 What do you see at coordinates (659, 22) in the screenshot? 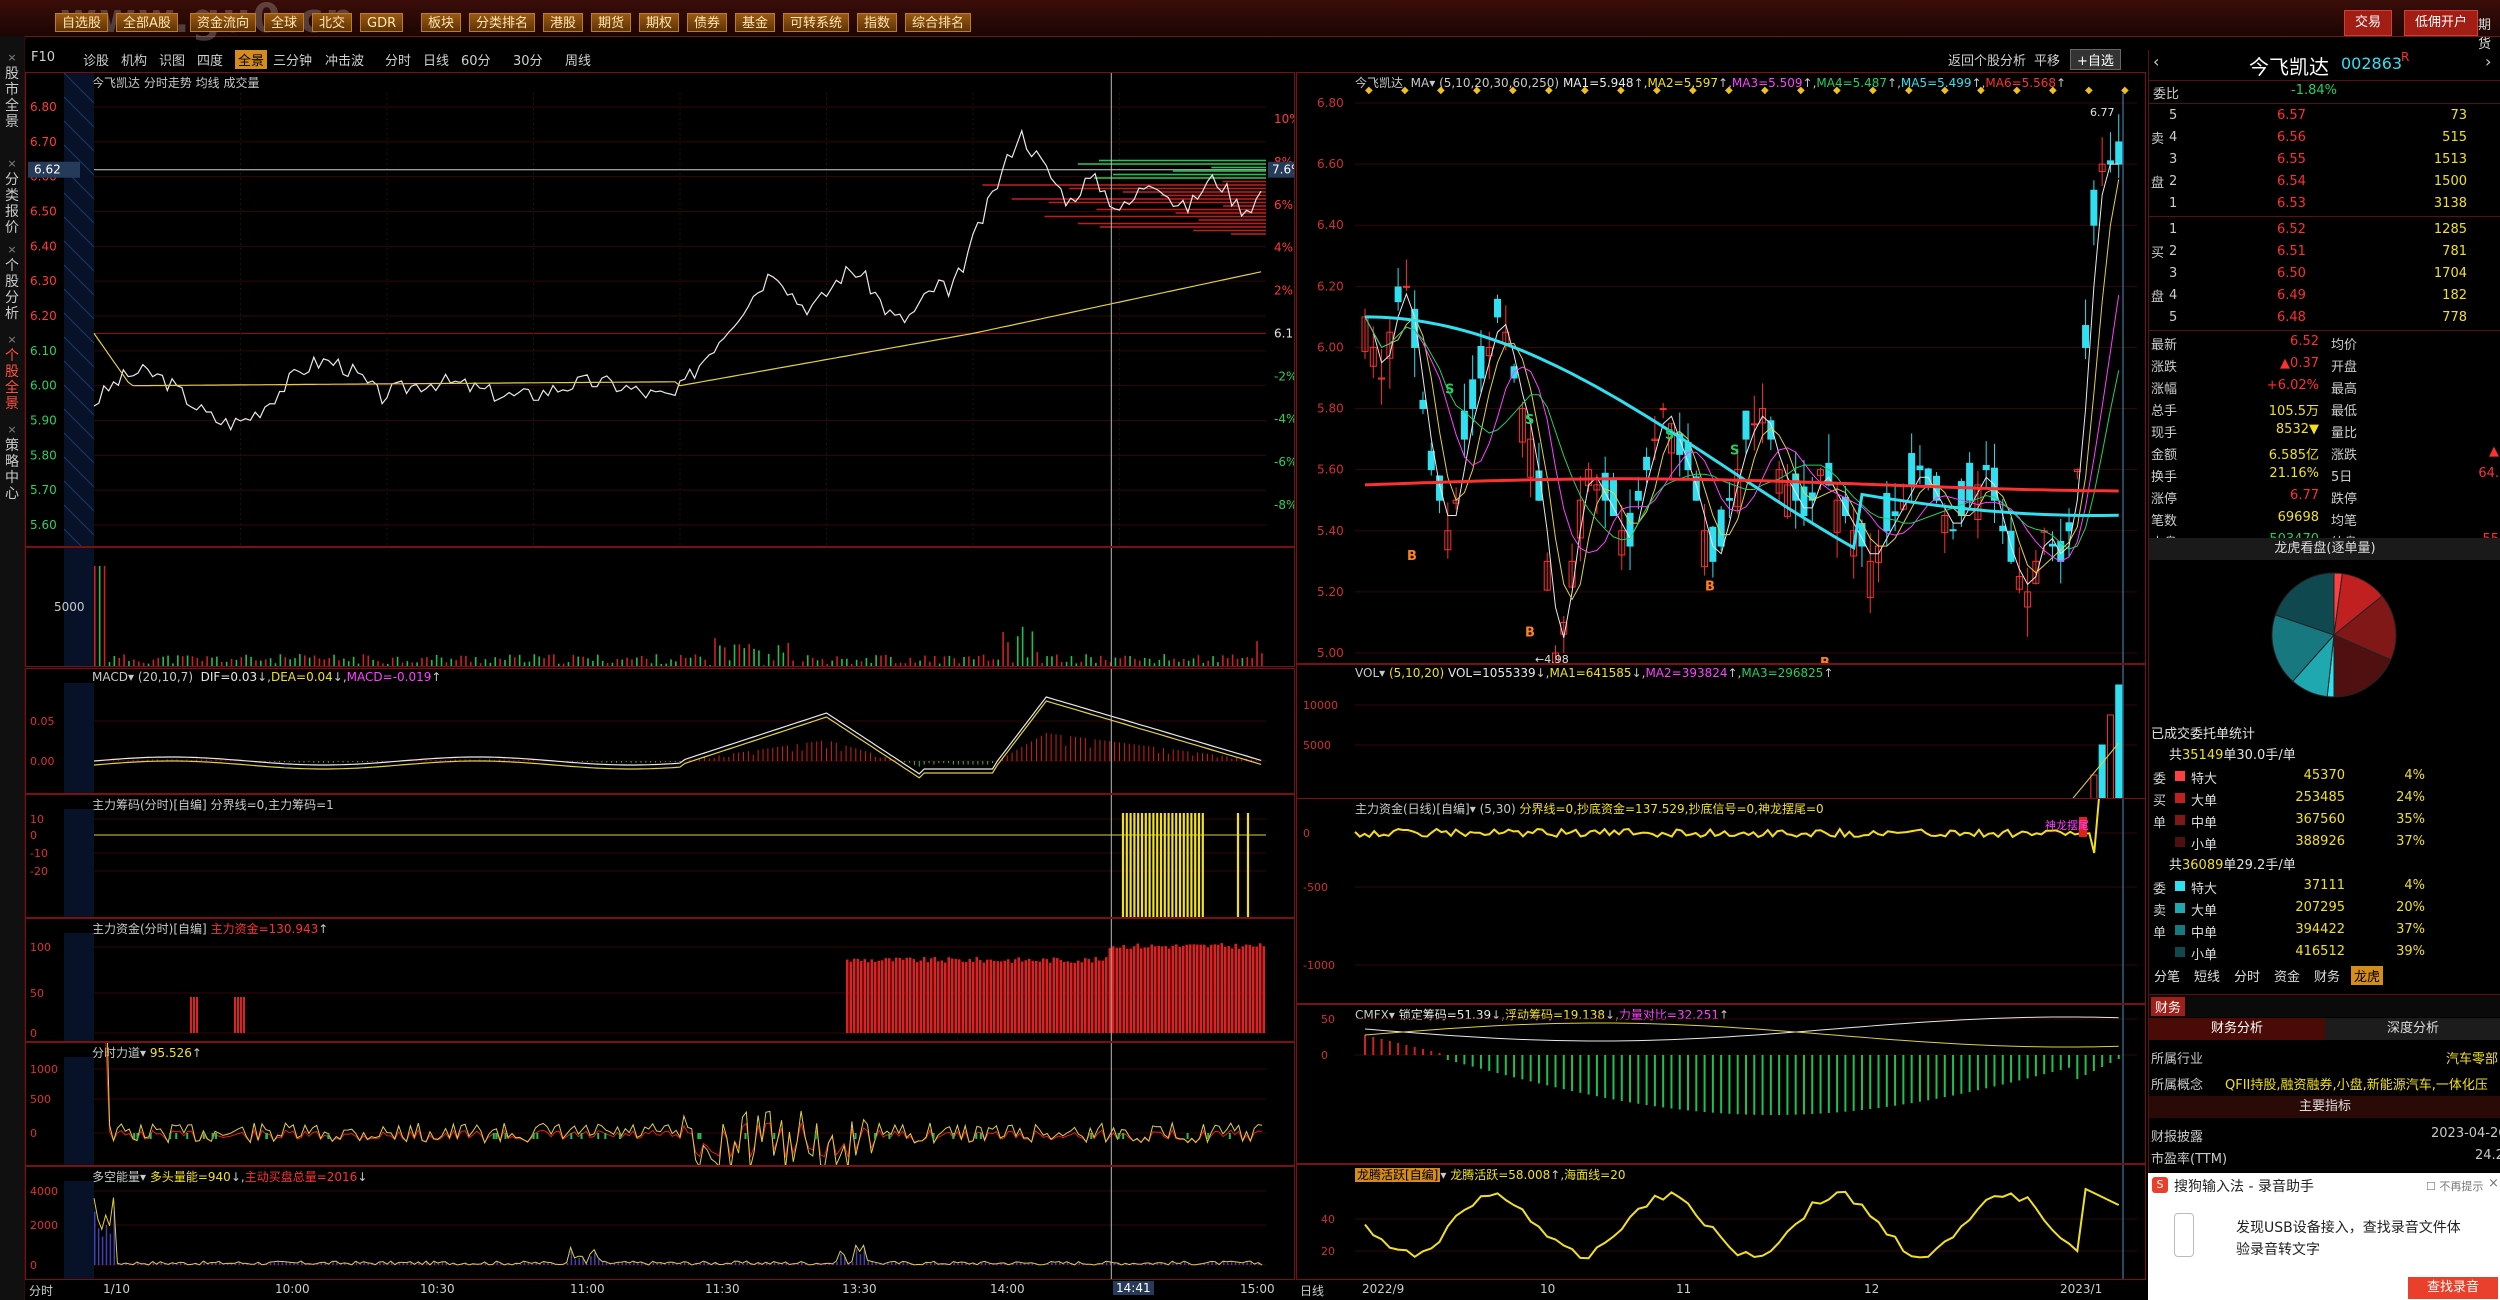
I see `top-tab-10: 期权` at bounding box center [659, 22].